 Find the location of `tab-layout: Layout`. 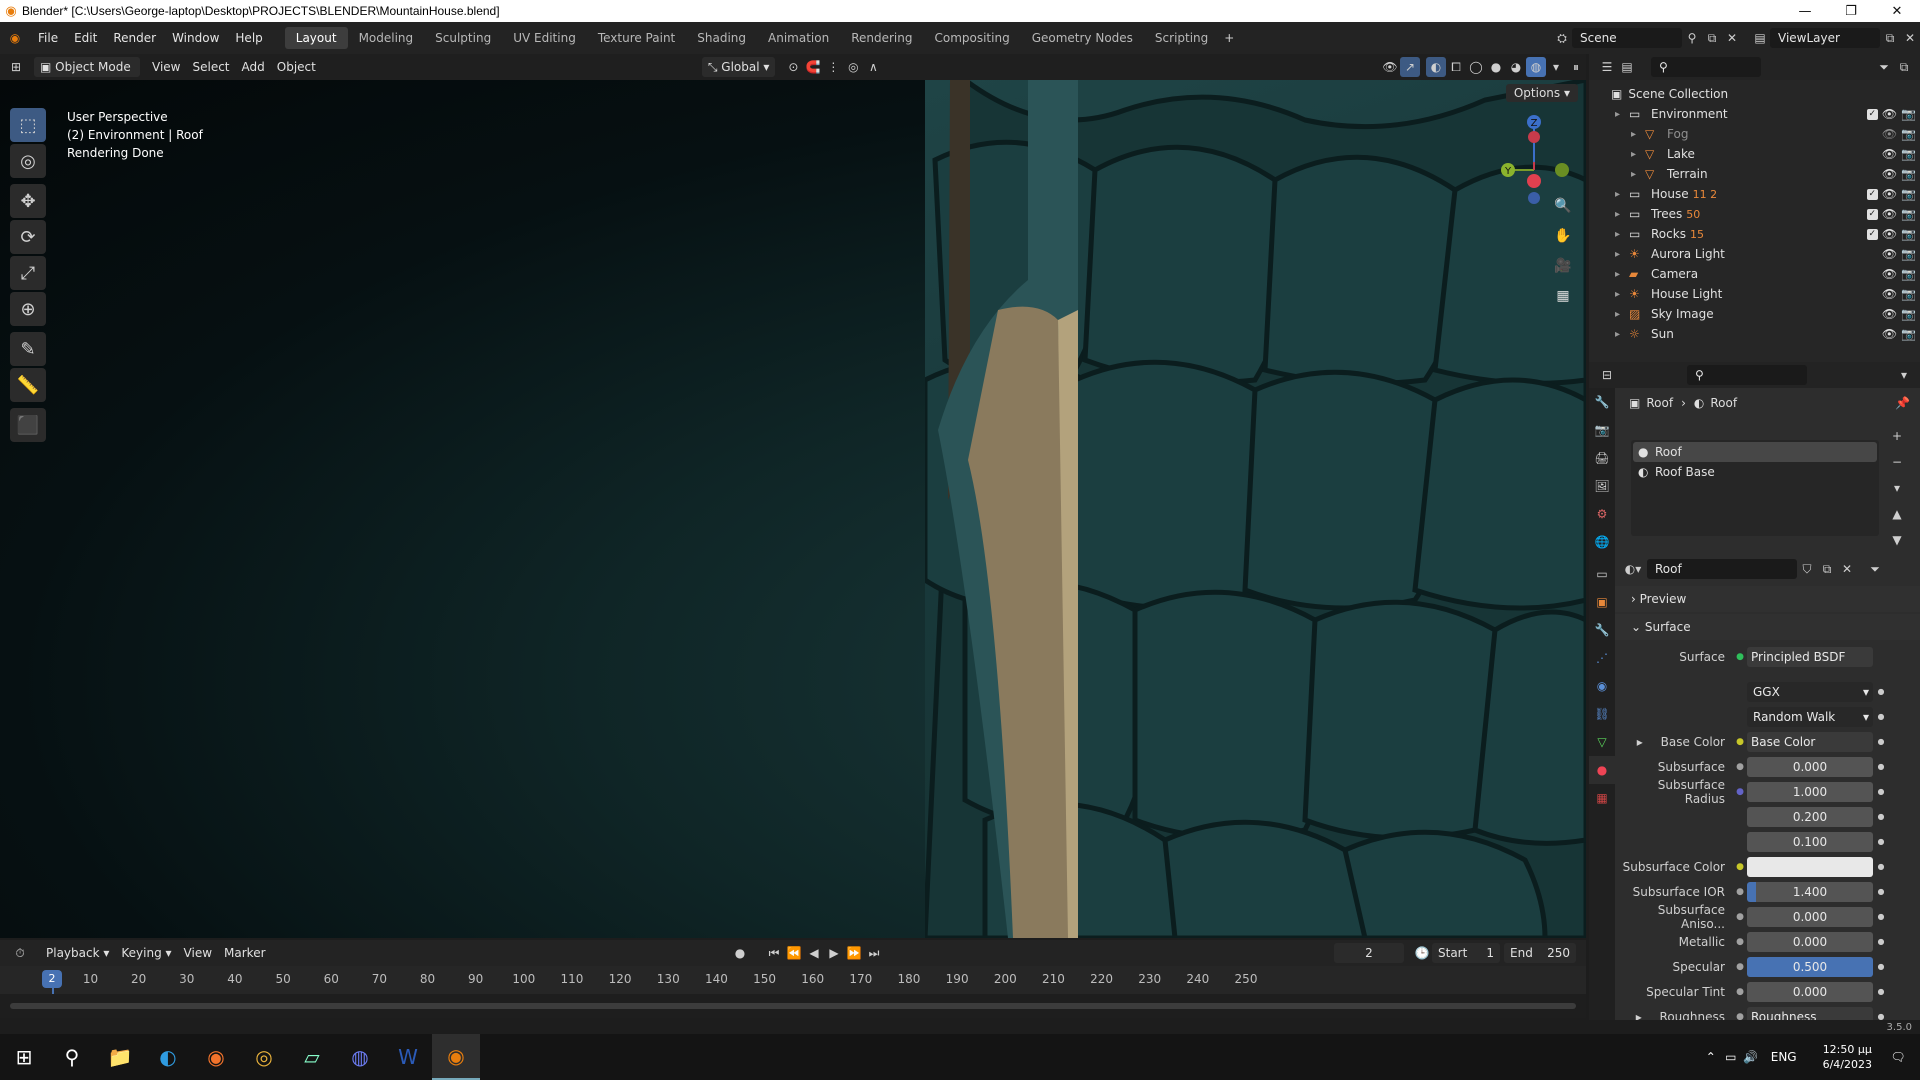

tab-layout: Layout is located at coordinates (316, 38).